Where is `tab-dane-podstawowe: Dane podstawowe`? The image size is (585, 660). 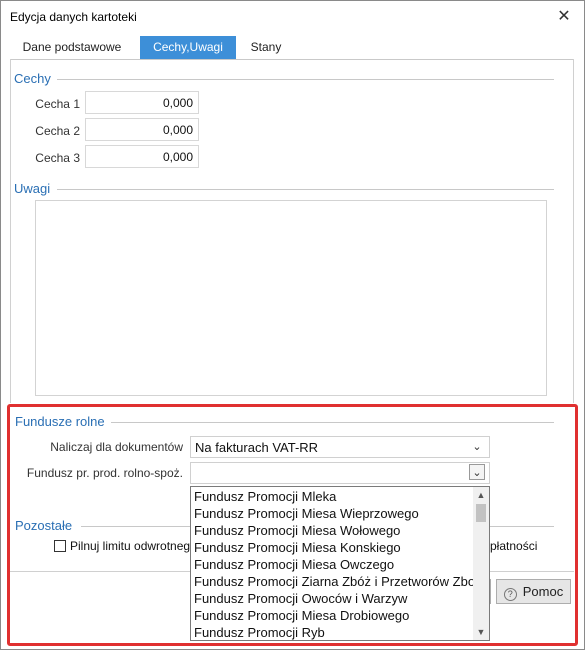
tab-dane-podstawowe: Dane podstawowe is located at coordinates (72, 48).